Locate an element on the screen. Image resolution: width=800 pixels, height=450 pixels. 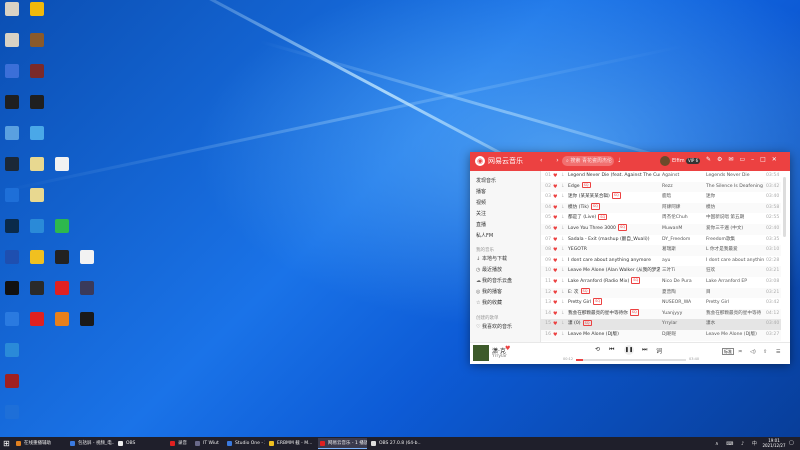
close-icon: ✕ is located at coordinates (777, 159).